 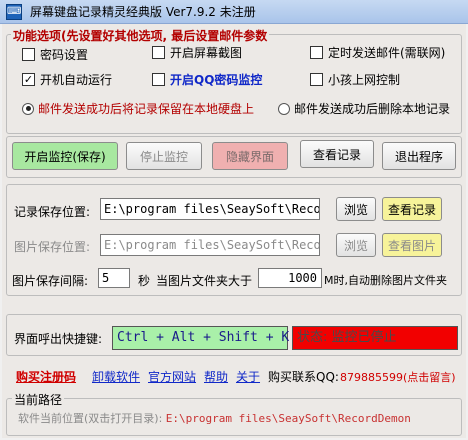 I want to click on timed-mail-label: 定时发送邮件(需联网), so click(x=387, y=53).